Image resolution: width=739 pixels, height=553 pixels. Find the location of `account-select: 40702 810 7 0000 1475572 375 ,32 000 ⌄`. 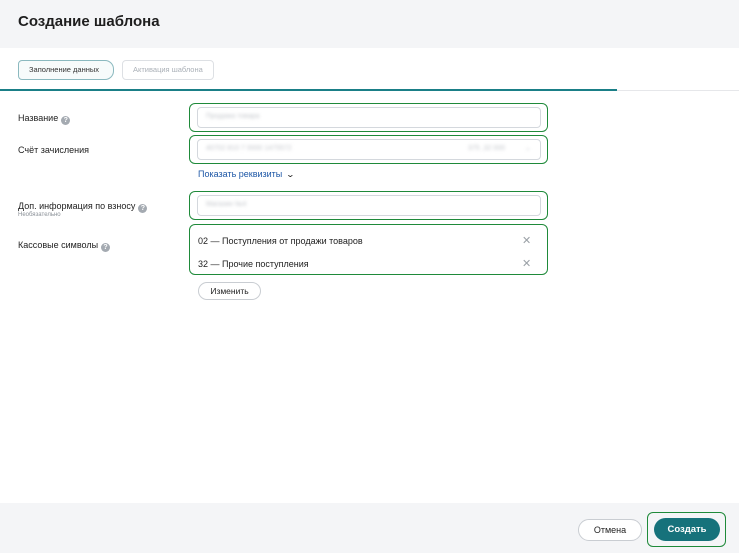

account-select: 40702 810 7 0000 1475572 375 ,32 000 ⌄ is located at coordinates (369, 149).